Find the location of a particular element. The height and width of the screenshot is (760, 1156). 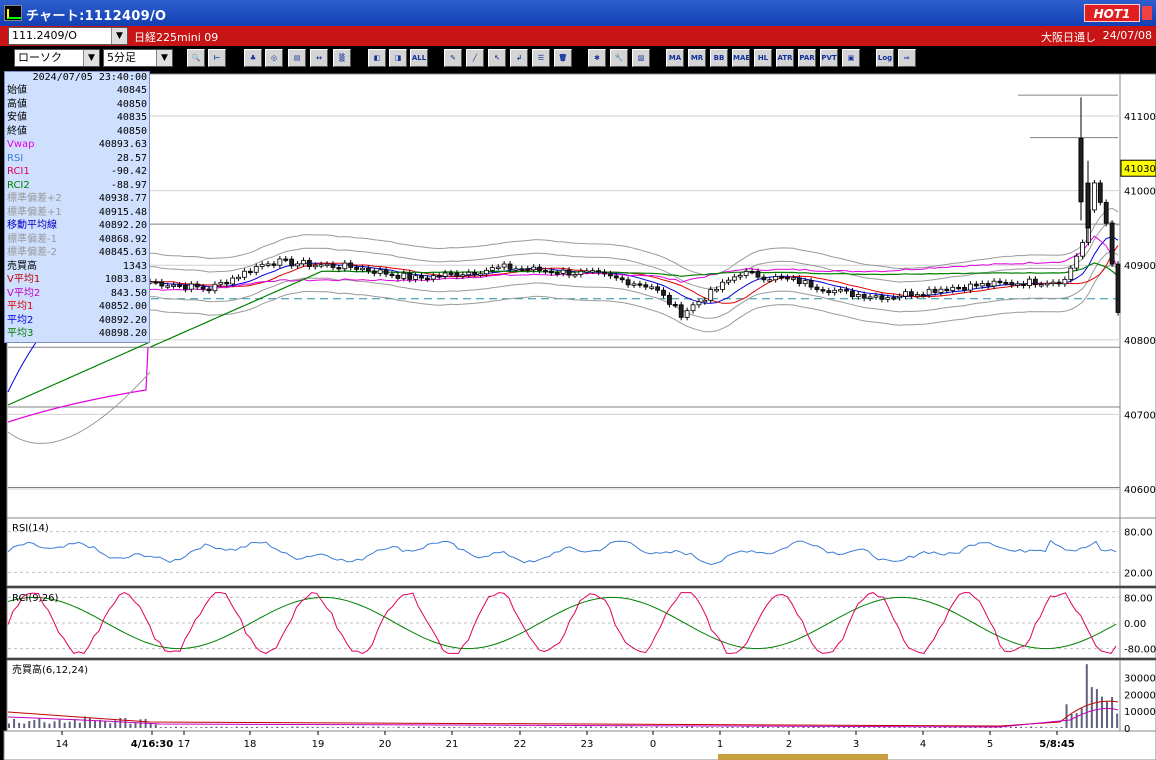

line-draw-icon: ╱ is located at coordinates (475, 58).